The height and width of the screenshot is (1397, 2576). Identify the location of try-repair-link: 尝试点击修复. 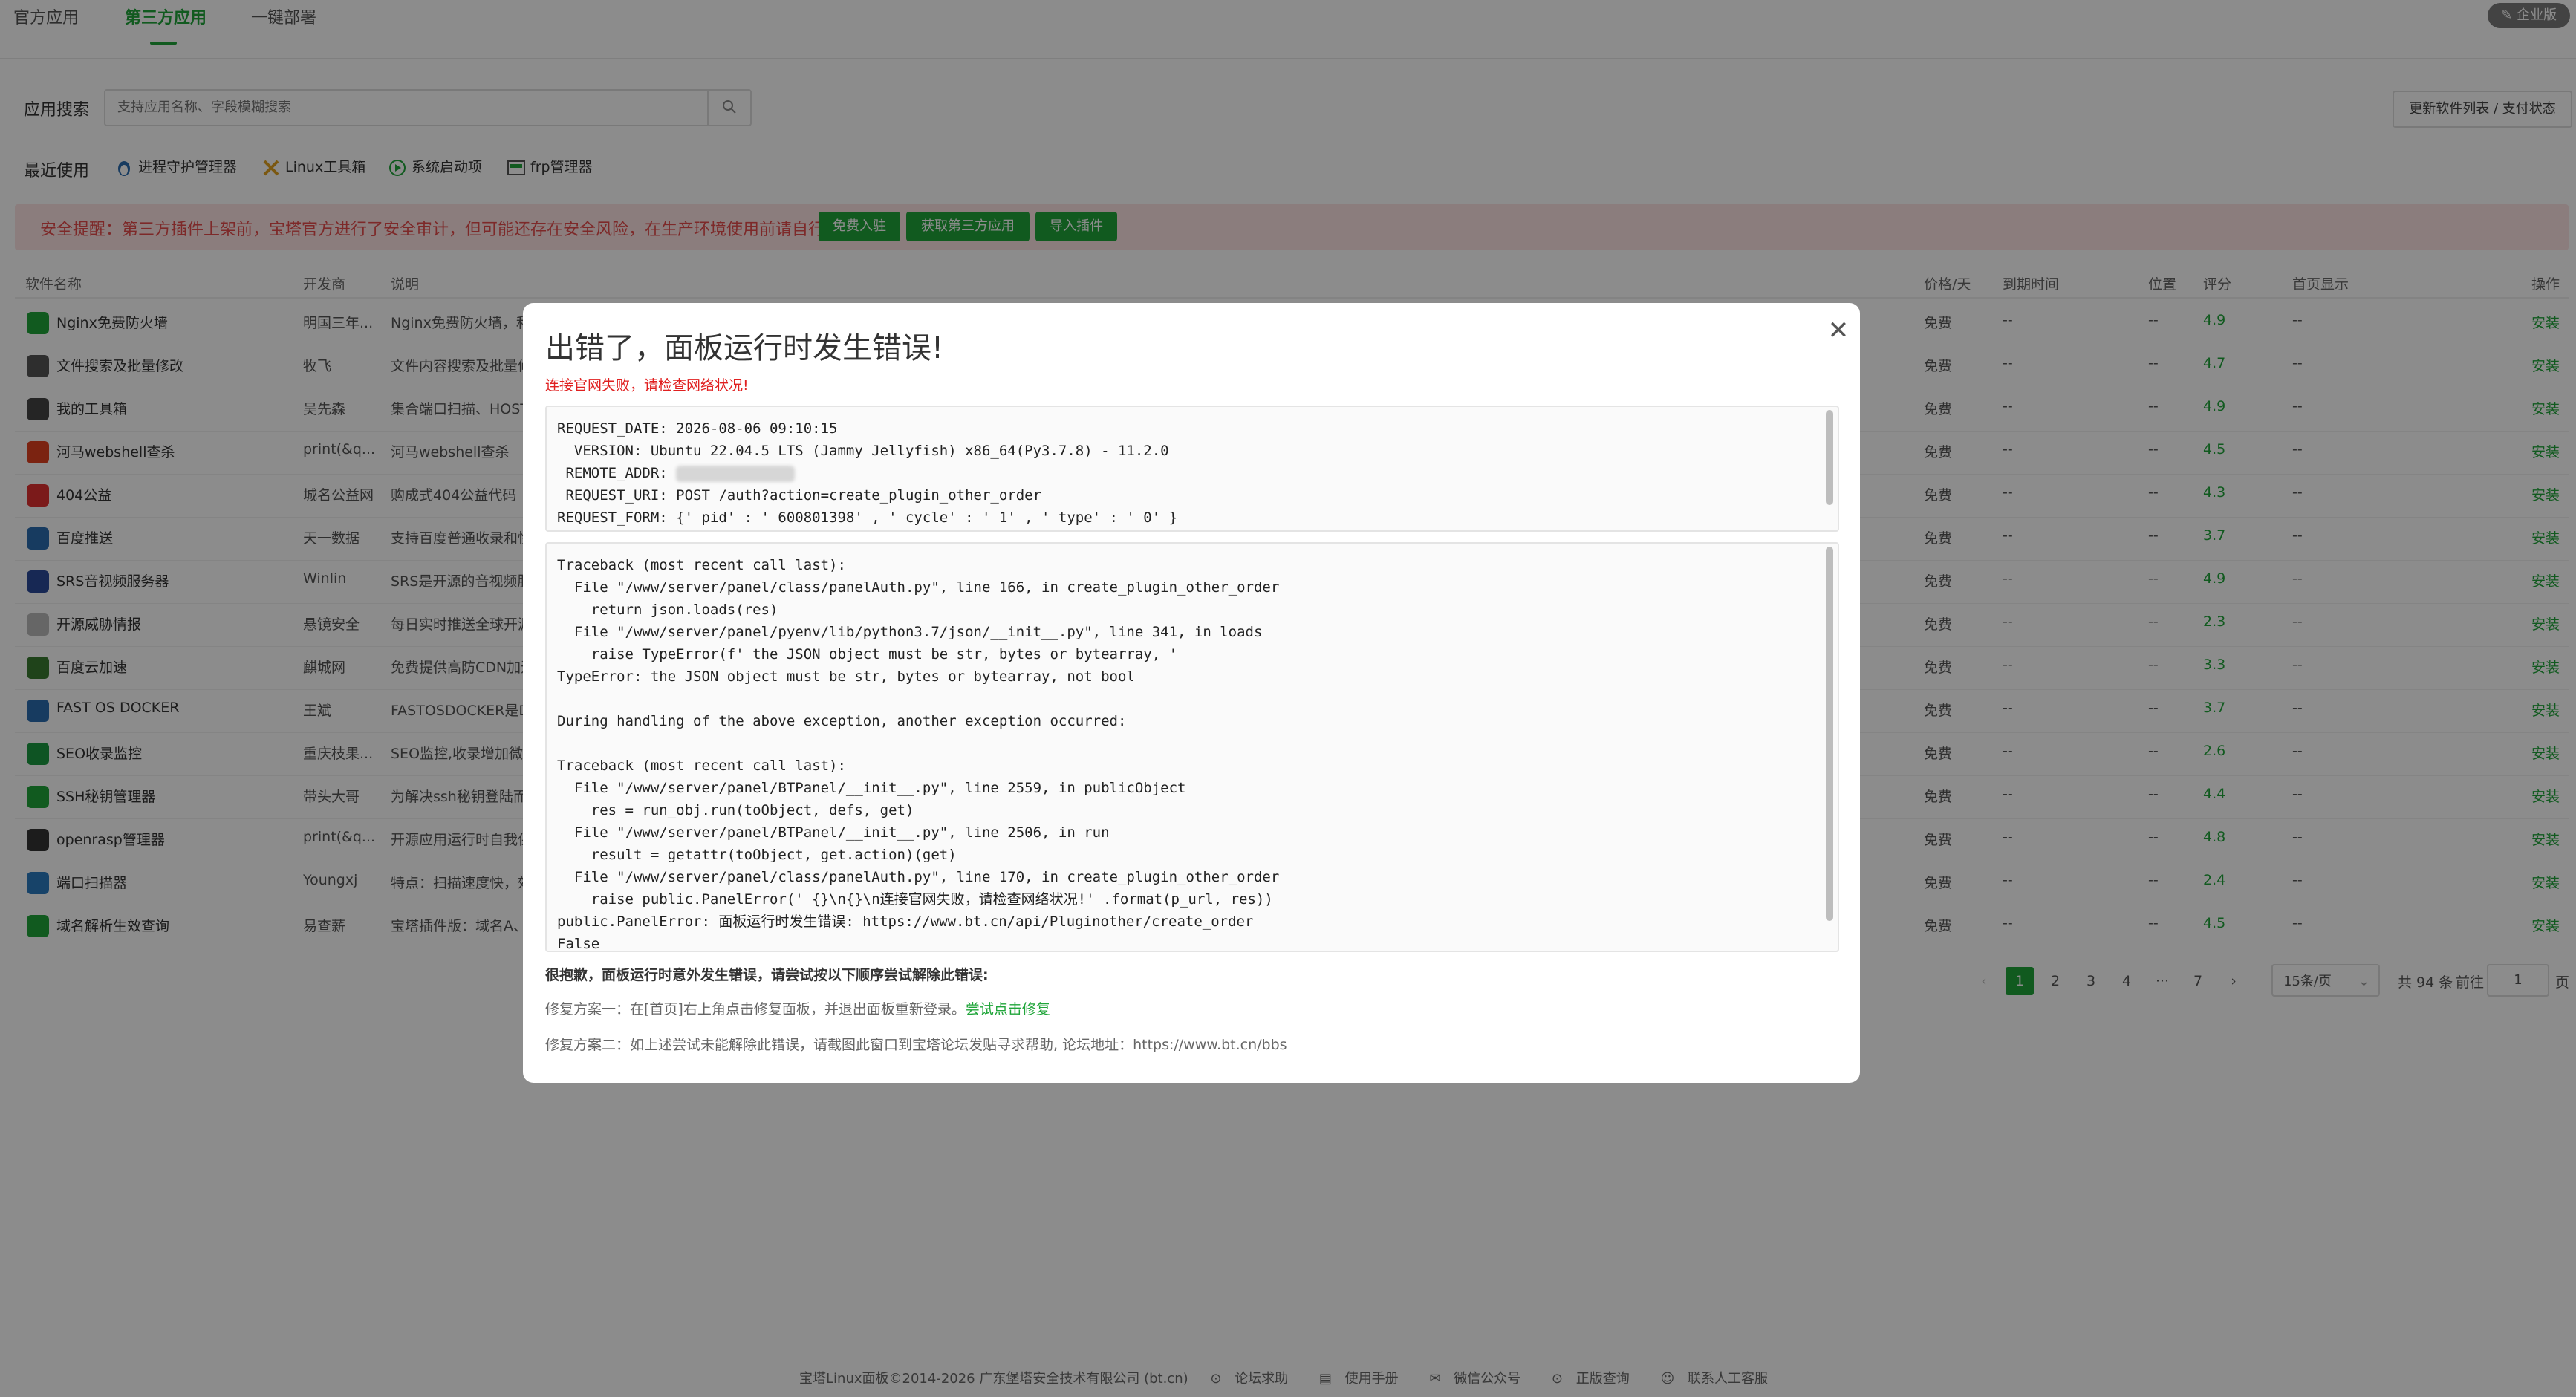
(1008, 1009).